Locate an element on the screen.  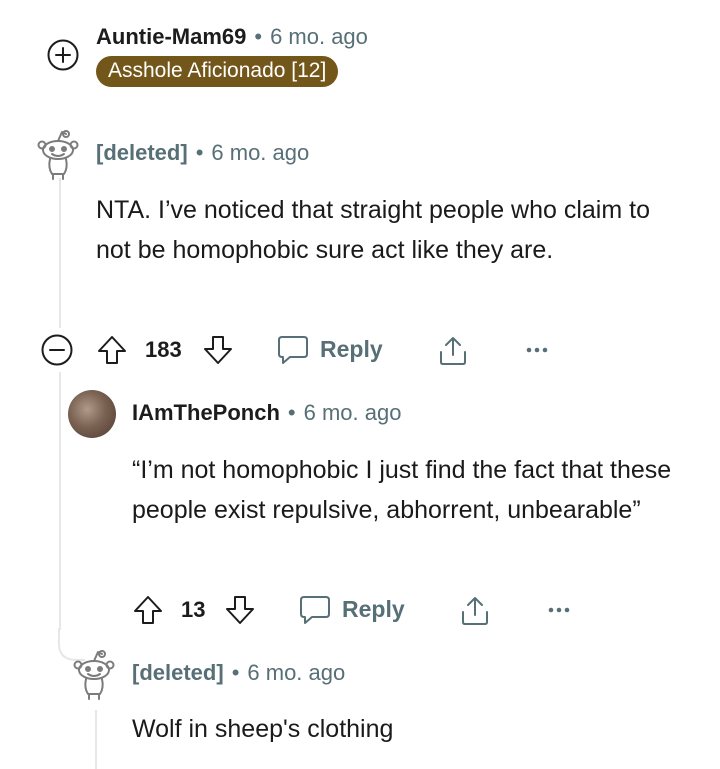
user-flair: Asshole Aficionado [12] is located at coordinates (217, 71).